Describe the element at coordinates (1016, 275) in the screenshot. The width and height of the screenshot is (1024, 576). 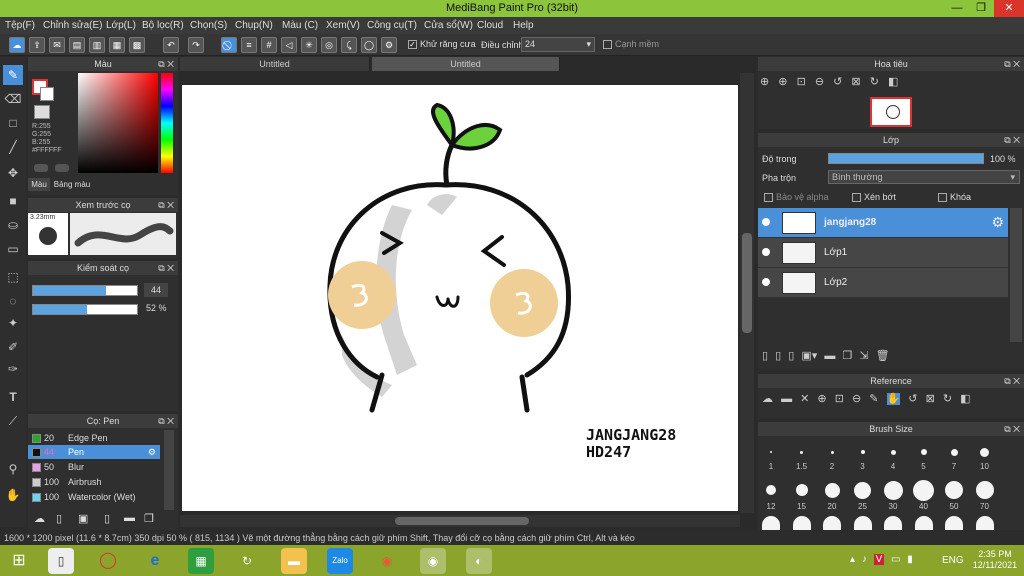
I see `layer-list-scrollbar` at that location.